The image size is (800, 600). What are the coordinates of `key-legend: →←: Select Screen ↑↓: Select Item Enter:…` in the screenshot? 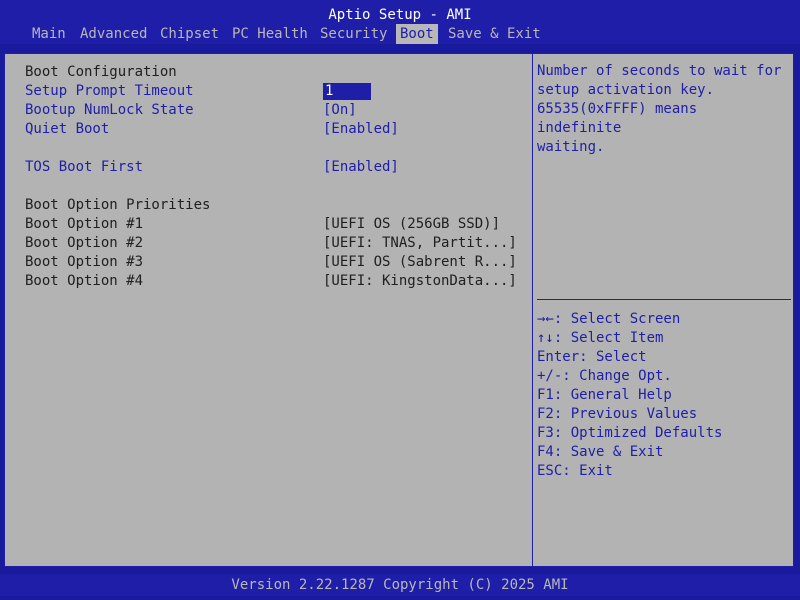 It's located at (662, 395).